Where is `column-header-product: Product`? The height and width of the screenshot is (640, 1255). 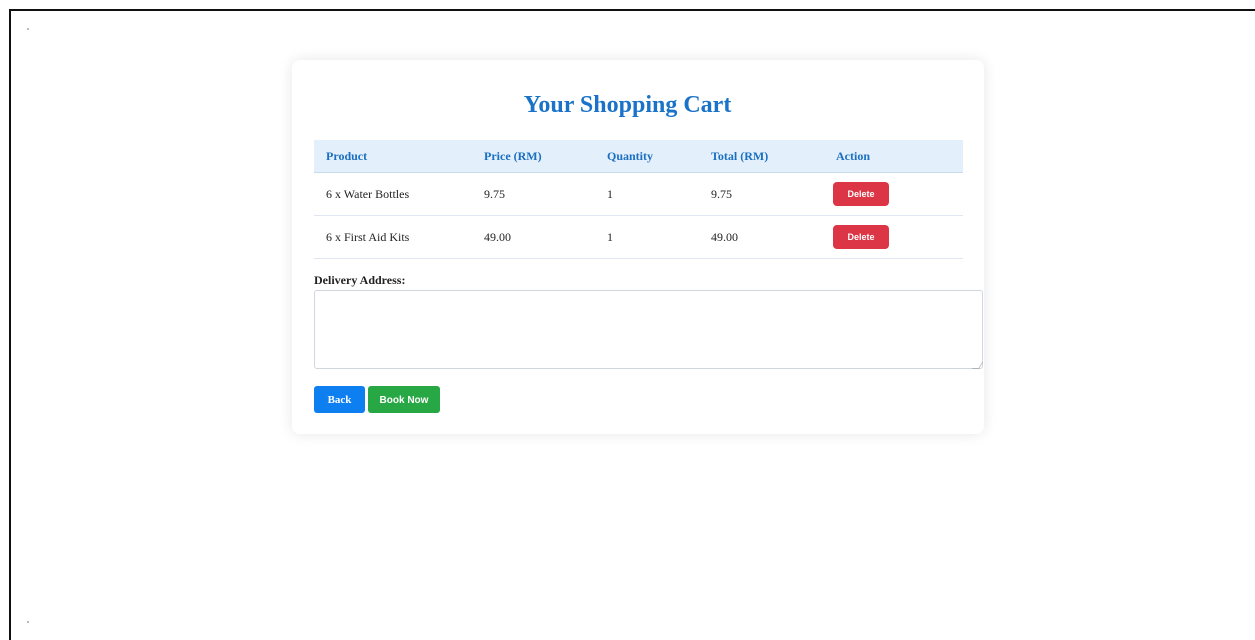
column-header-product: Product is located at coordinates (393, 156).